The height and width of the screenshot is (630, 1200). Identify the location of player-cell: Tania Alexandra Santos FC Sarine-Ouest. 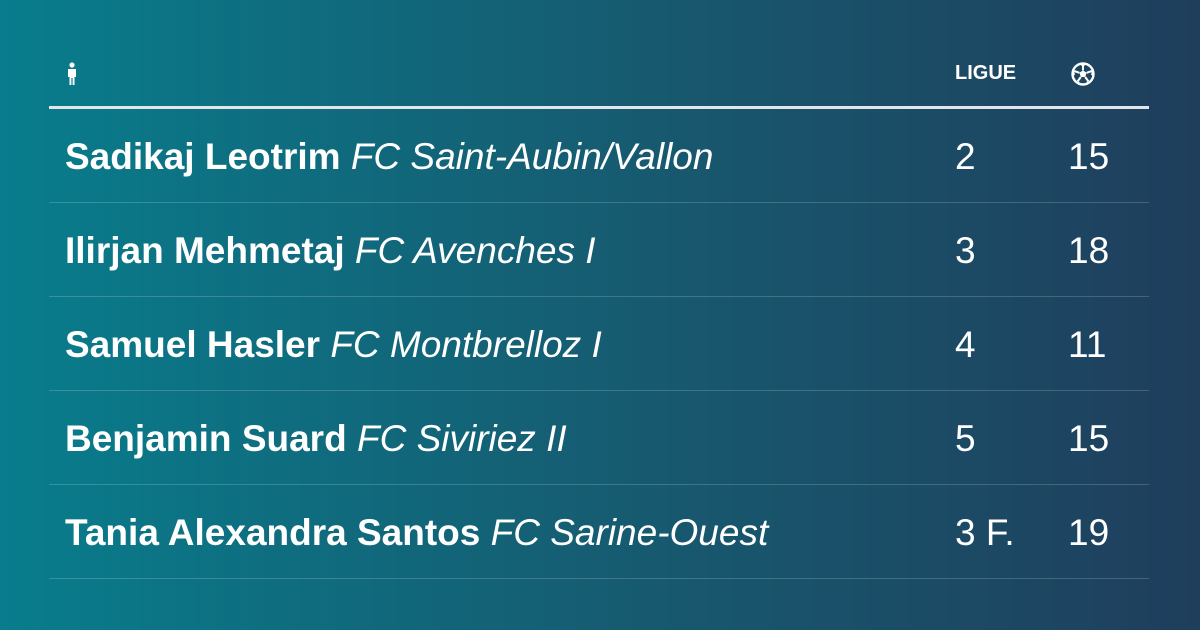
(416, 533).